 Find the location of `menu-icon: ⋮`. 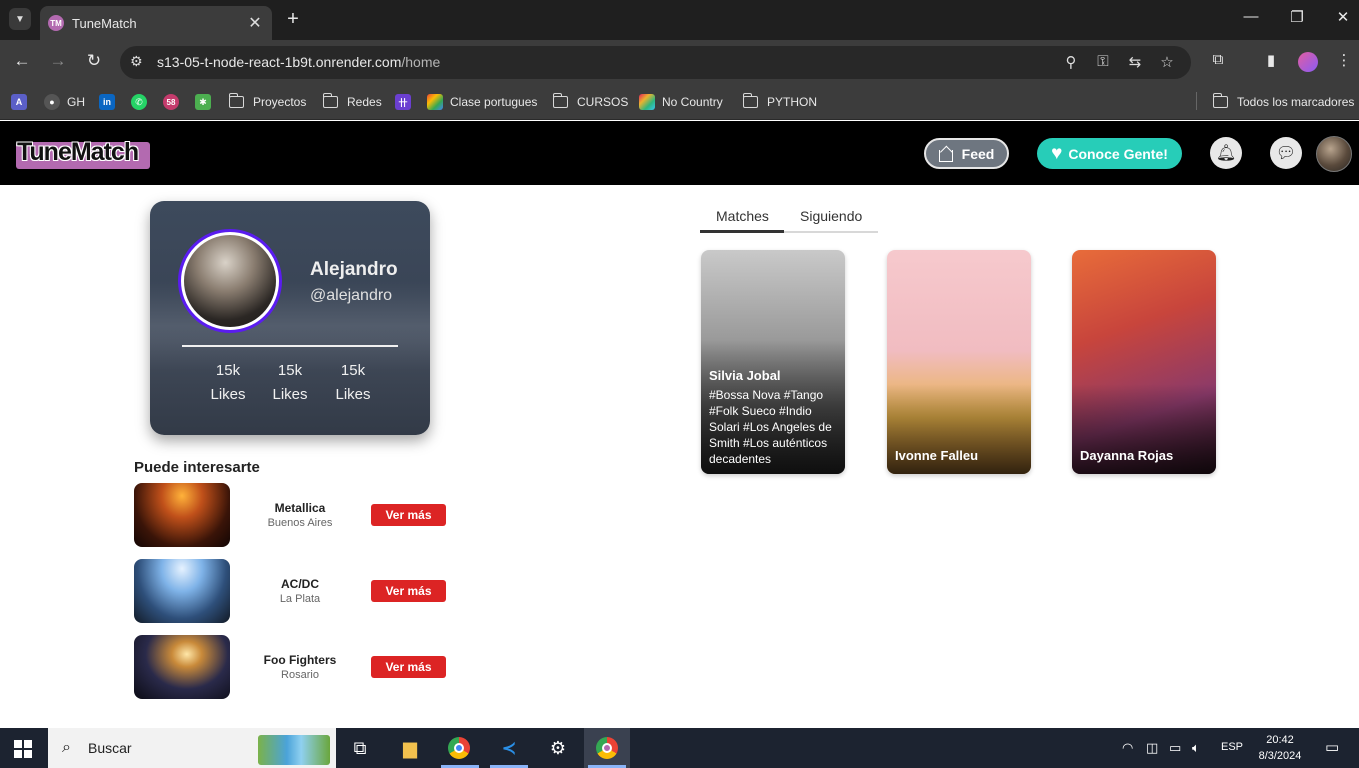

menu-icon: ⋮ is located at coordinates (1344, 60).